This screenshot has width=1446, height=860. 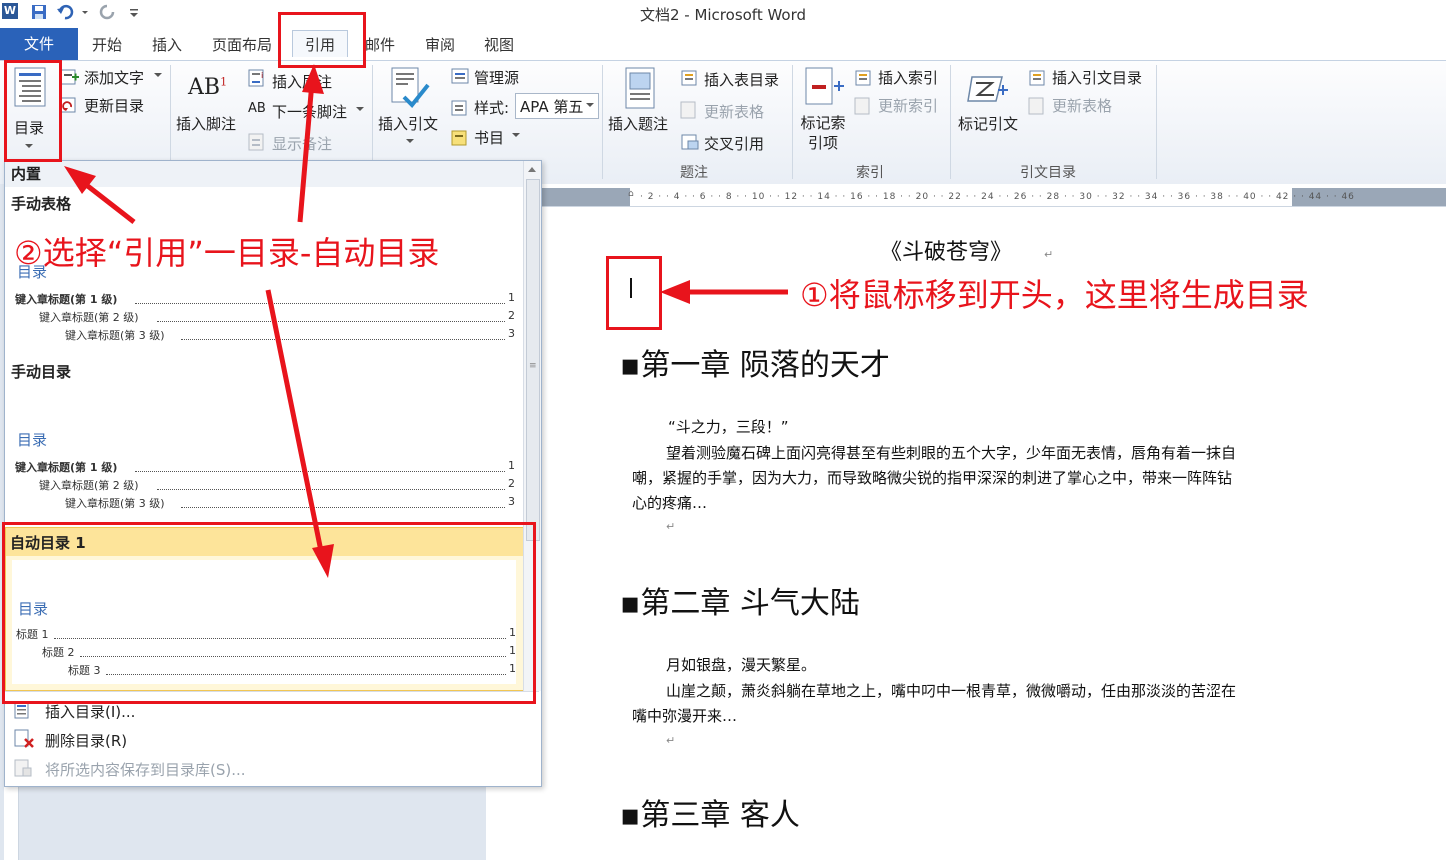 I want to click on arrow-to-references-tab, so click(x=306, y=152).